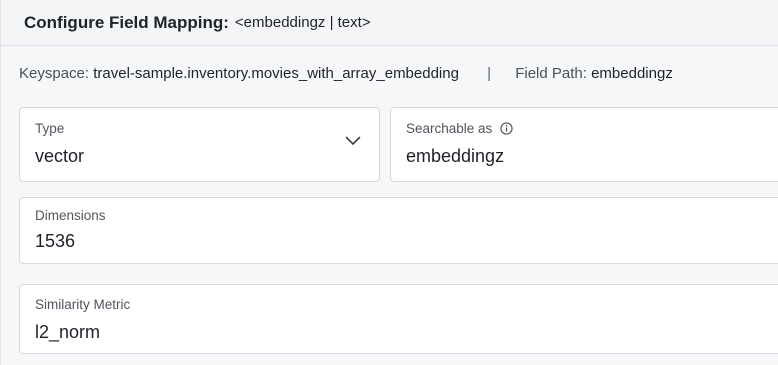  I want to click on type-label: Type, so click(50, 128).